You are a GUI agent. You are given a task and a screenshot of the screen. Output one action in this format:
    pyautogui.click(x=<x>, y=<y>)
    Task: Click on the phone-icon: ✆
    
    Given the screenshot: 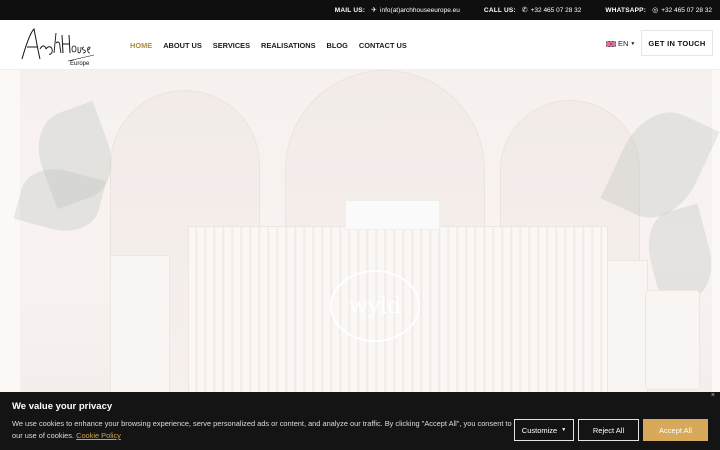 What is the action you would take?
    pyautogui.click(x=524, y=10)
    